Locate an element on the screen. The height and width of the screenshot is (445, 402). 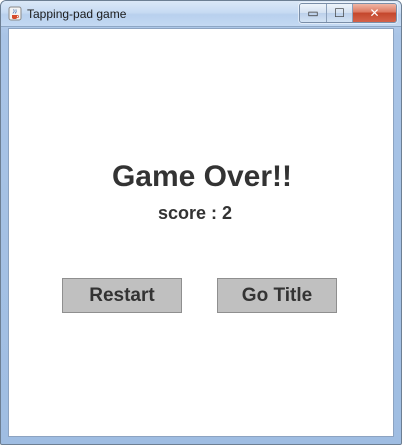
java-cup-icon is located at coordinates (15, 13).